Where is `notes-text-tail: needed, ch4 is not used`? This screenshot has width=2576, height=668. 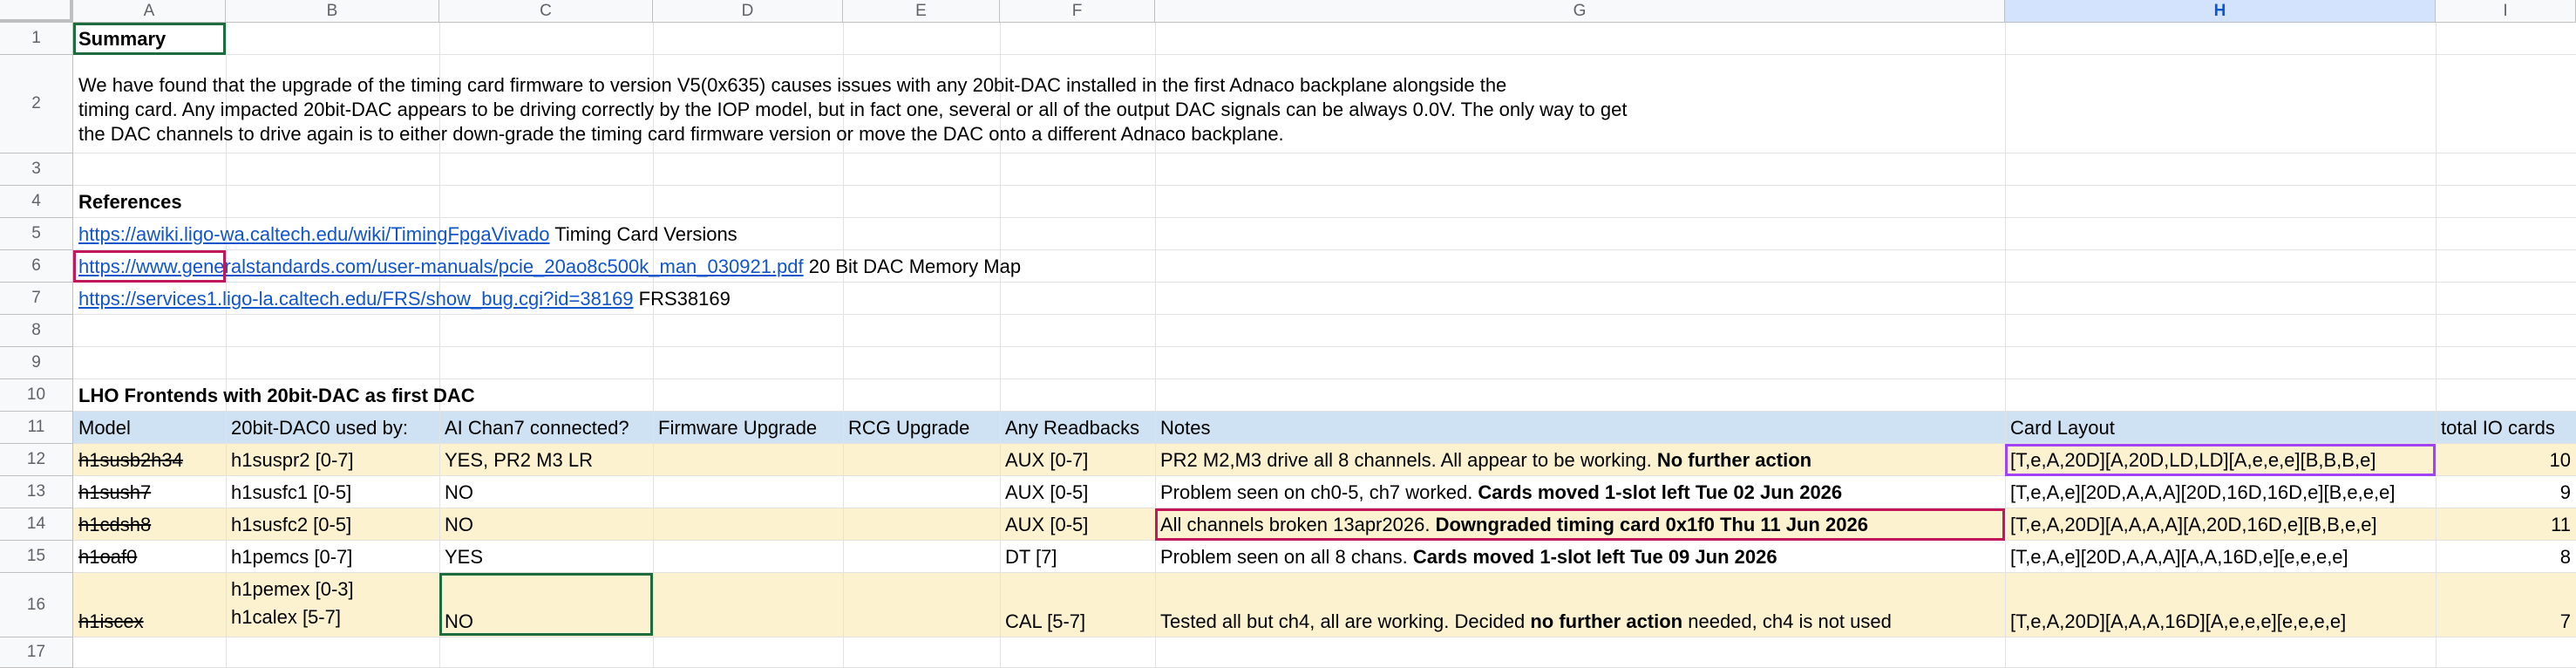
notes-text-tail: needed, ch4 is not used is located at coordinates (1787, 621).